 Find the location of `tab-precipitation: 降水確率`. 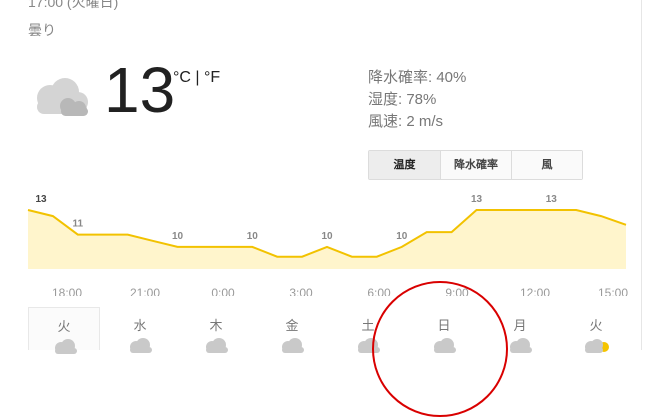

tab-precipitation: 降水確率 is located at coordinates (476, 165).